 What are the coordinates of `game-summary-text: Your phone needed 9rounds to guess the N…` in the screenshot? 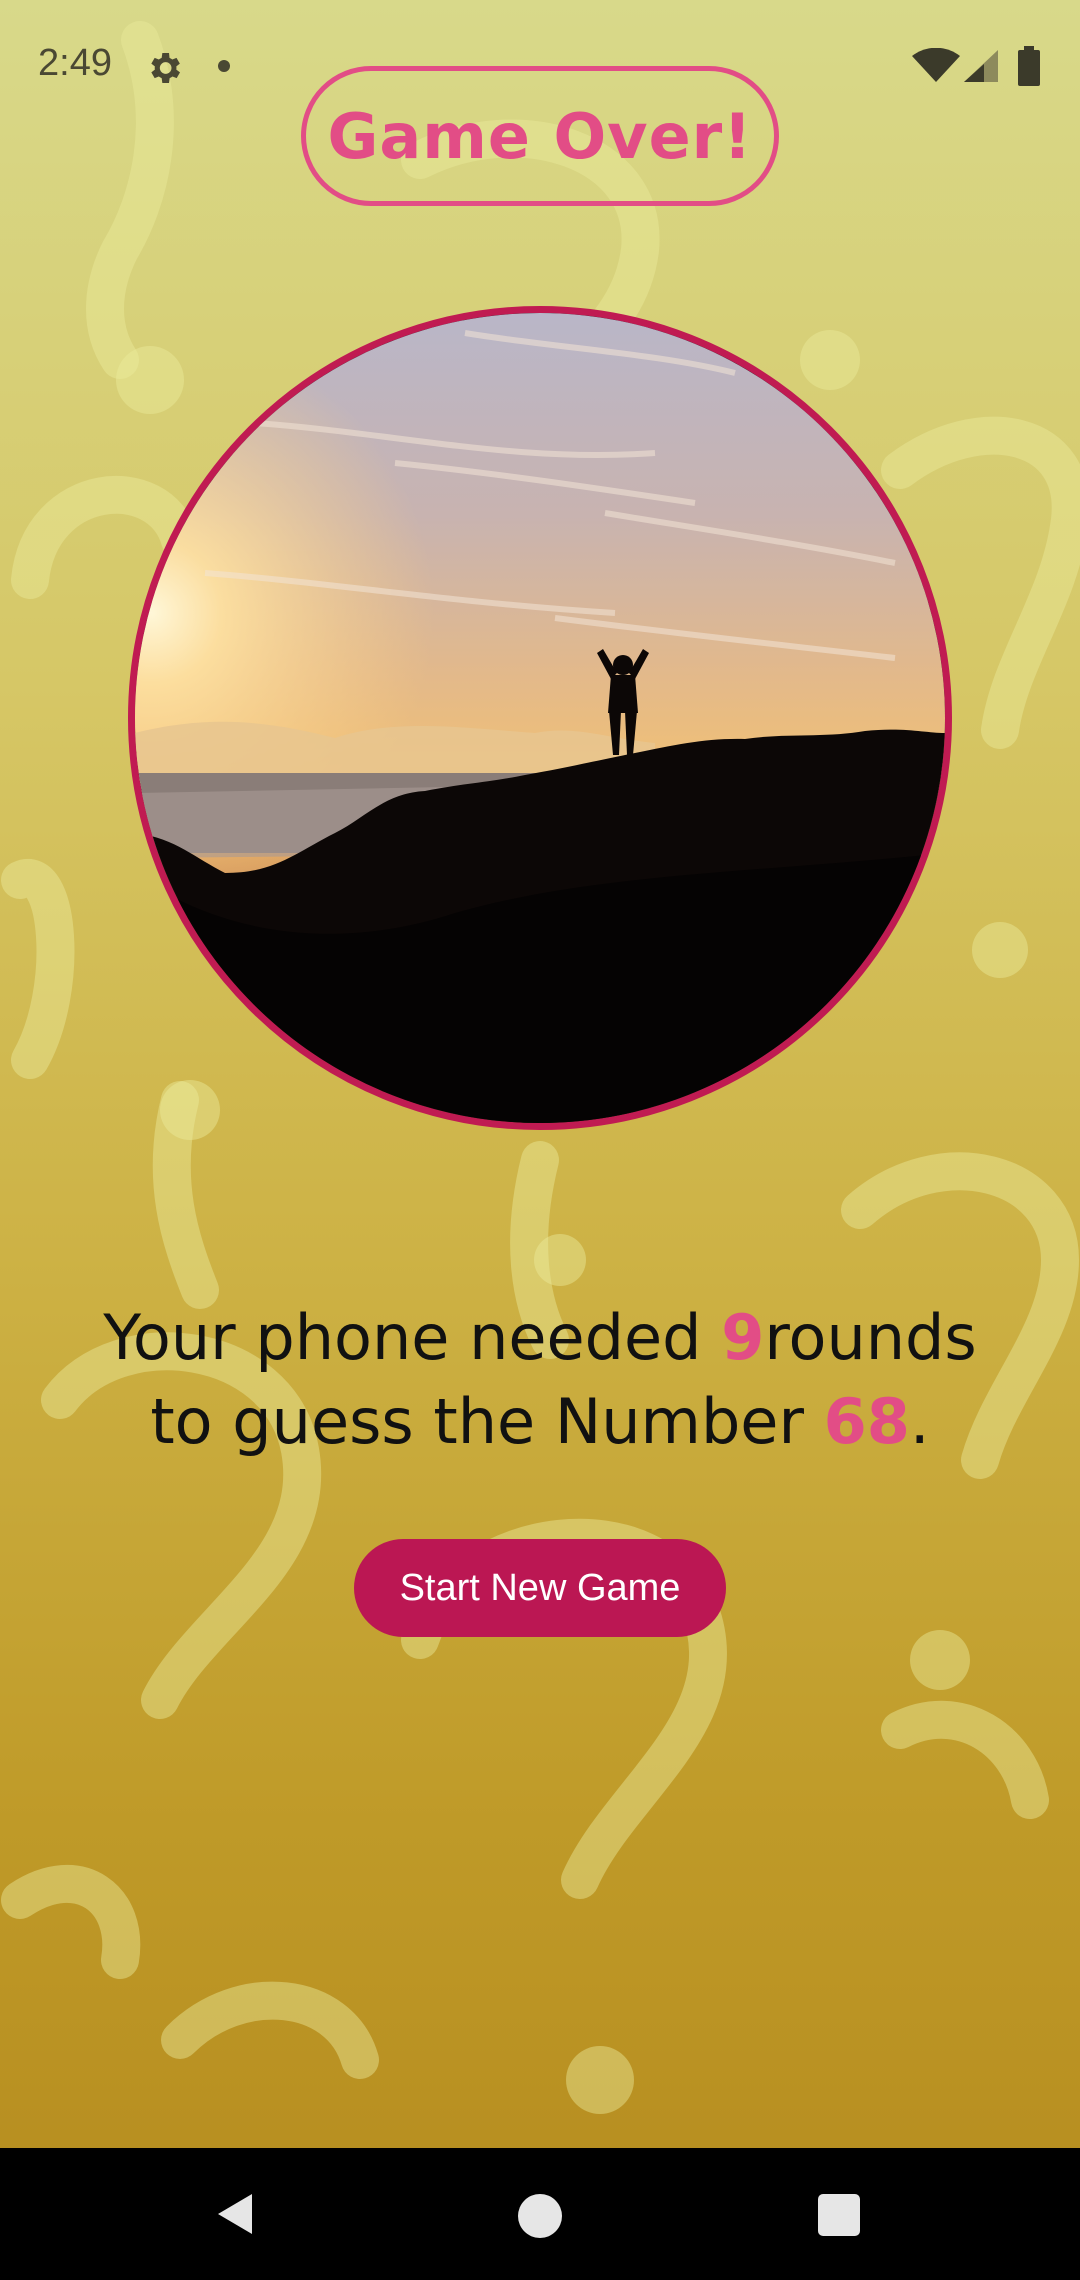 It's located at (540, 1380).